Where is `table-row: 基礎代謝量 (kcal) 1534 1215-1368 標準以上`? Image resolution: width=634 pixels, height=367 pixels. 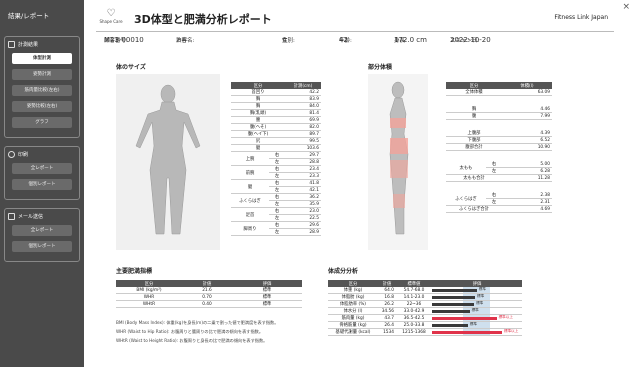 table-row: 基礎代謝量 (kcal) 1534 1215-1368 標準以上 is located at coordinates (425, 332).